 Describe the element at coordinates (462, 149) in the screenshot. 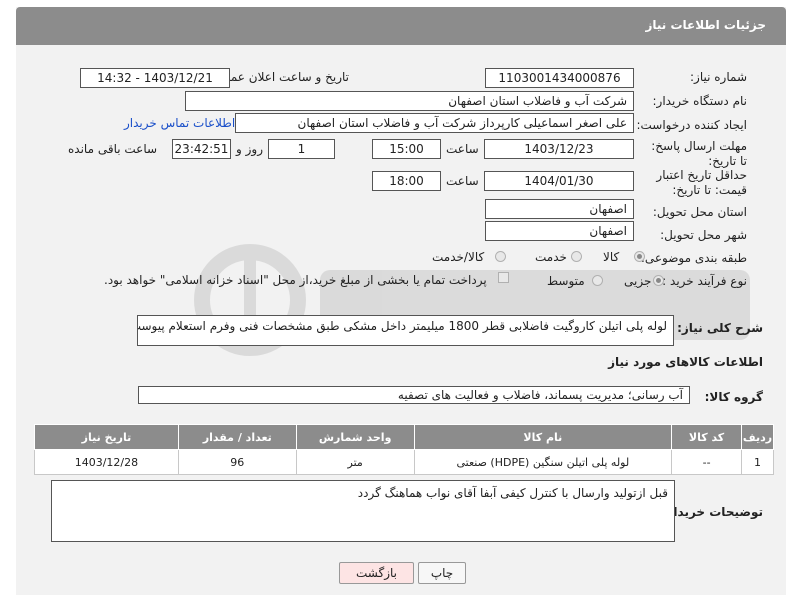

I see `reply-time-label: ساعت` at that location.